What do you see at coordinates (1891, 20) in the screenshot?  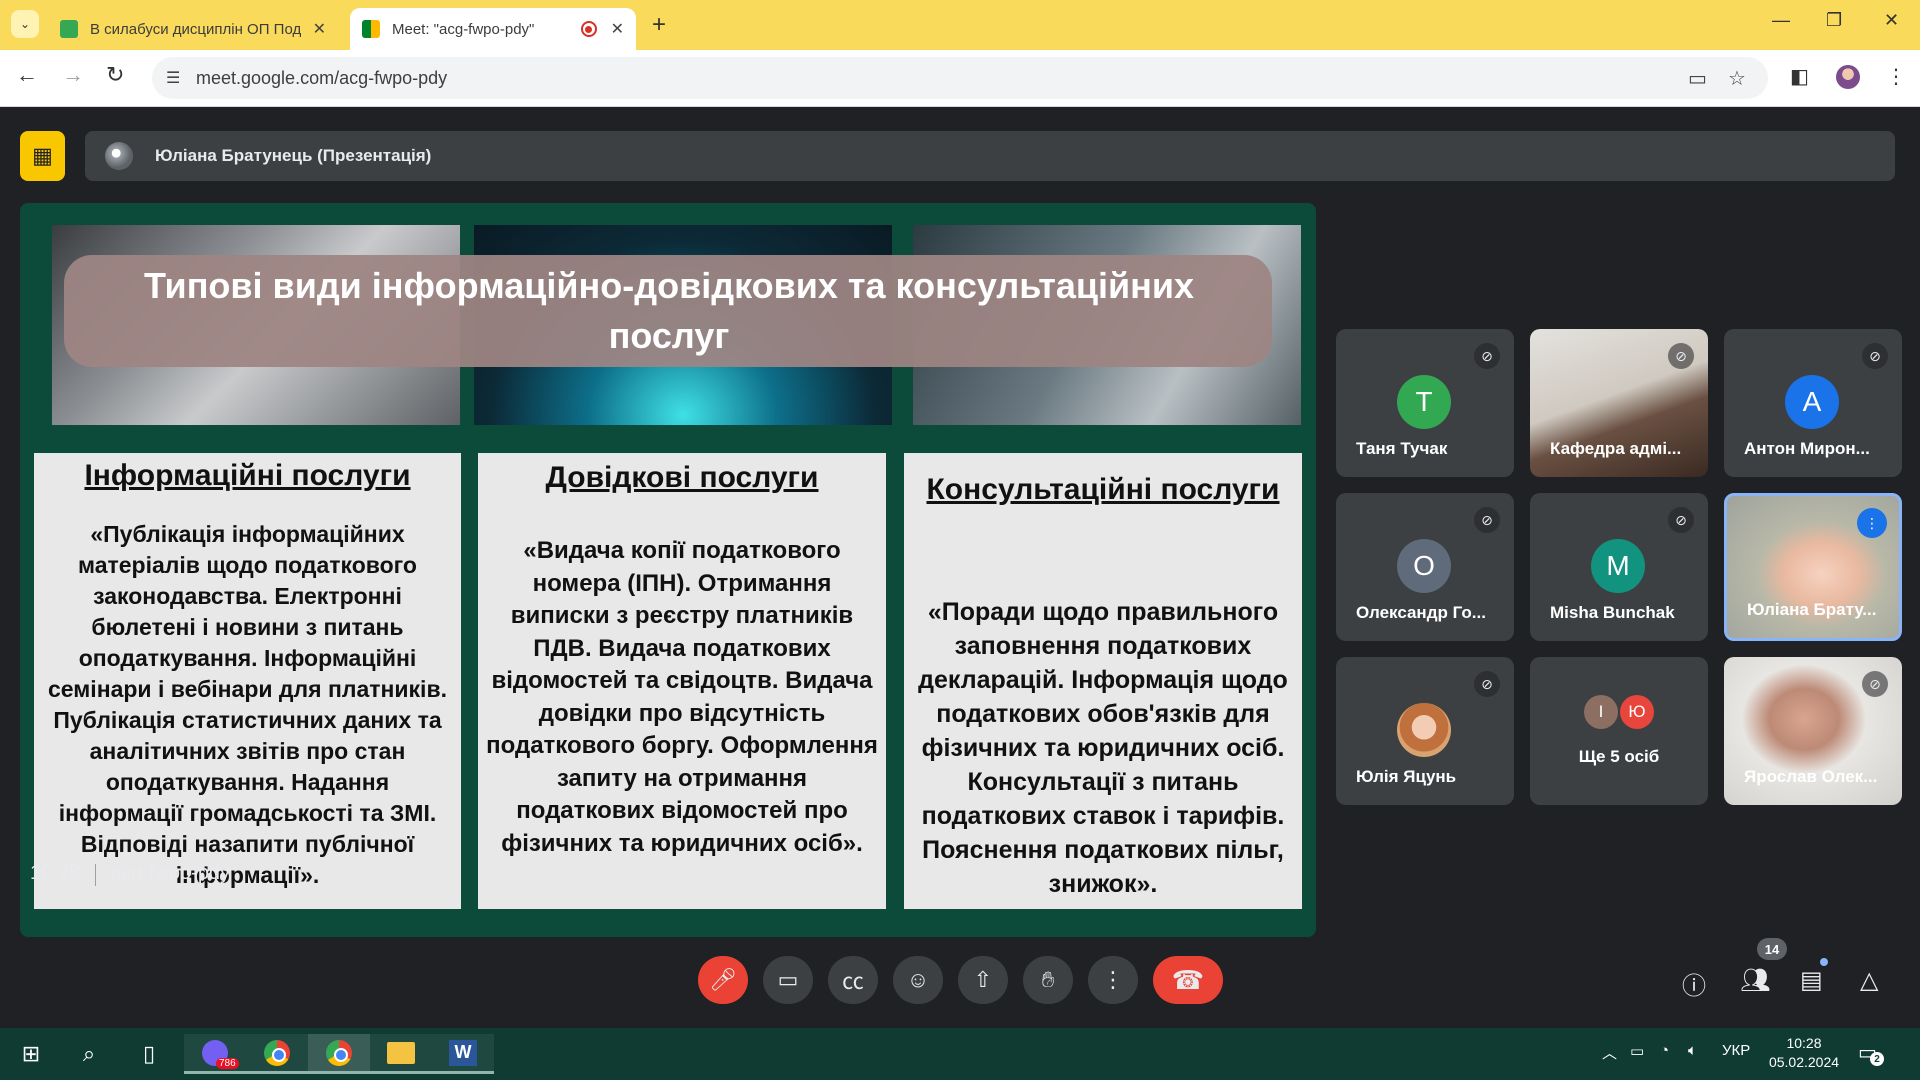 I see `close-window-icon: ✕` at bounding box center [1891, 20].